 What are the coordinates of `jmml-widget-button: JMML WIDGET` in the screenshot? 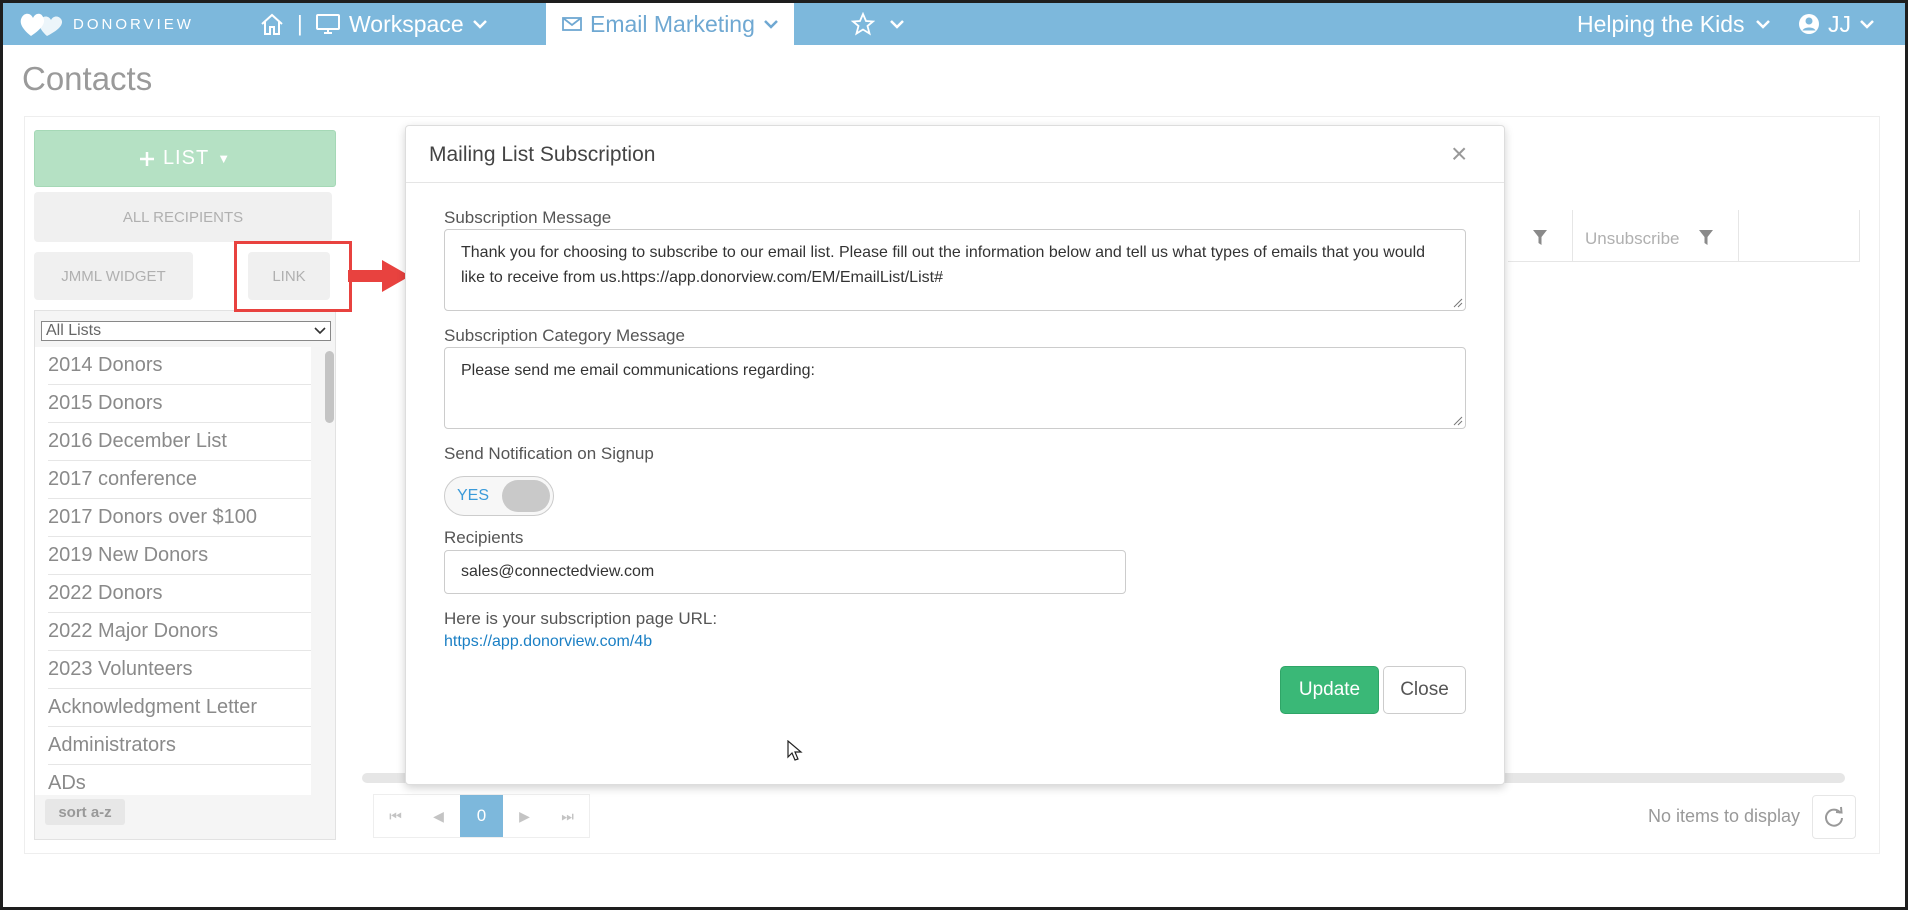 It's located at (113, 276).